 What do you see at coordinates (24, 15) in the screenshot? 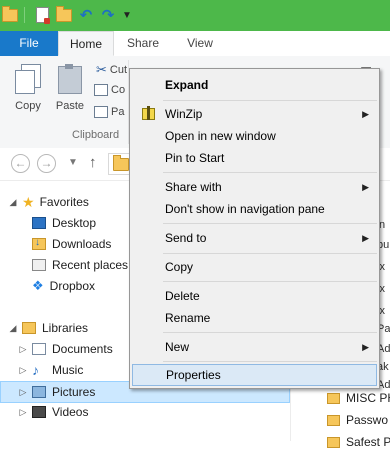
I see `toolbar-separator` at bounding box center [24, 15].